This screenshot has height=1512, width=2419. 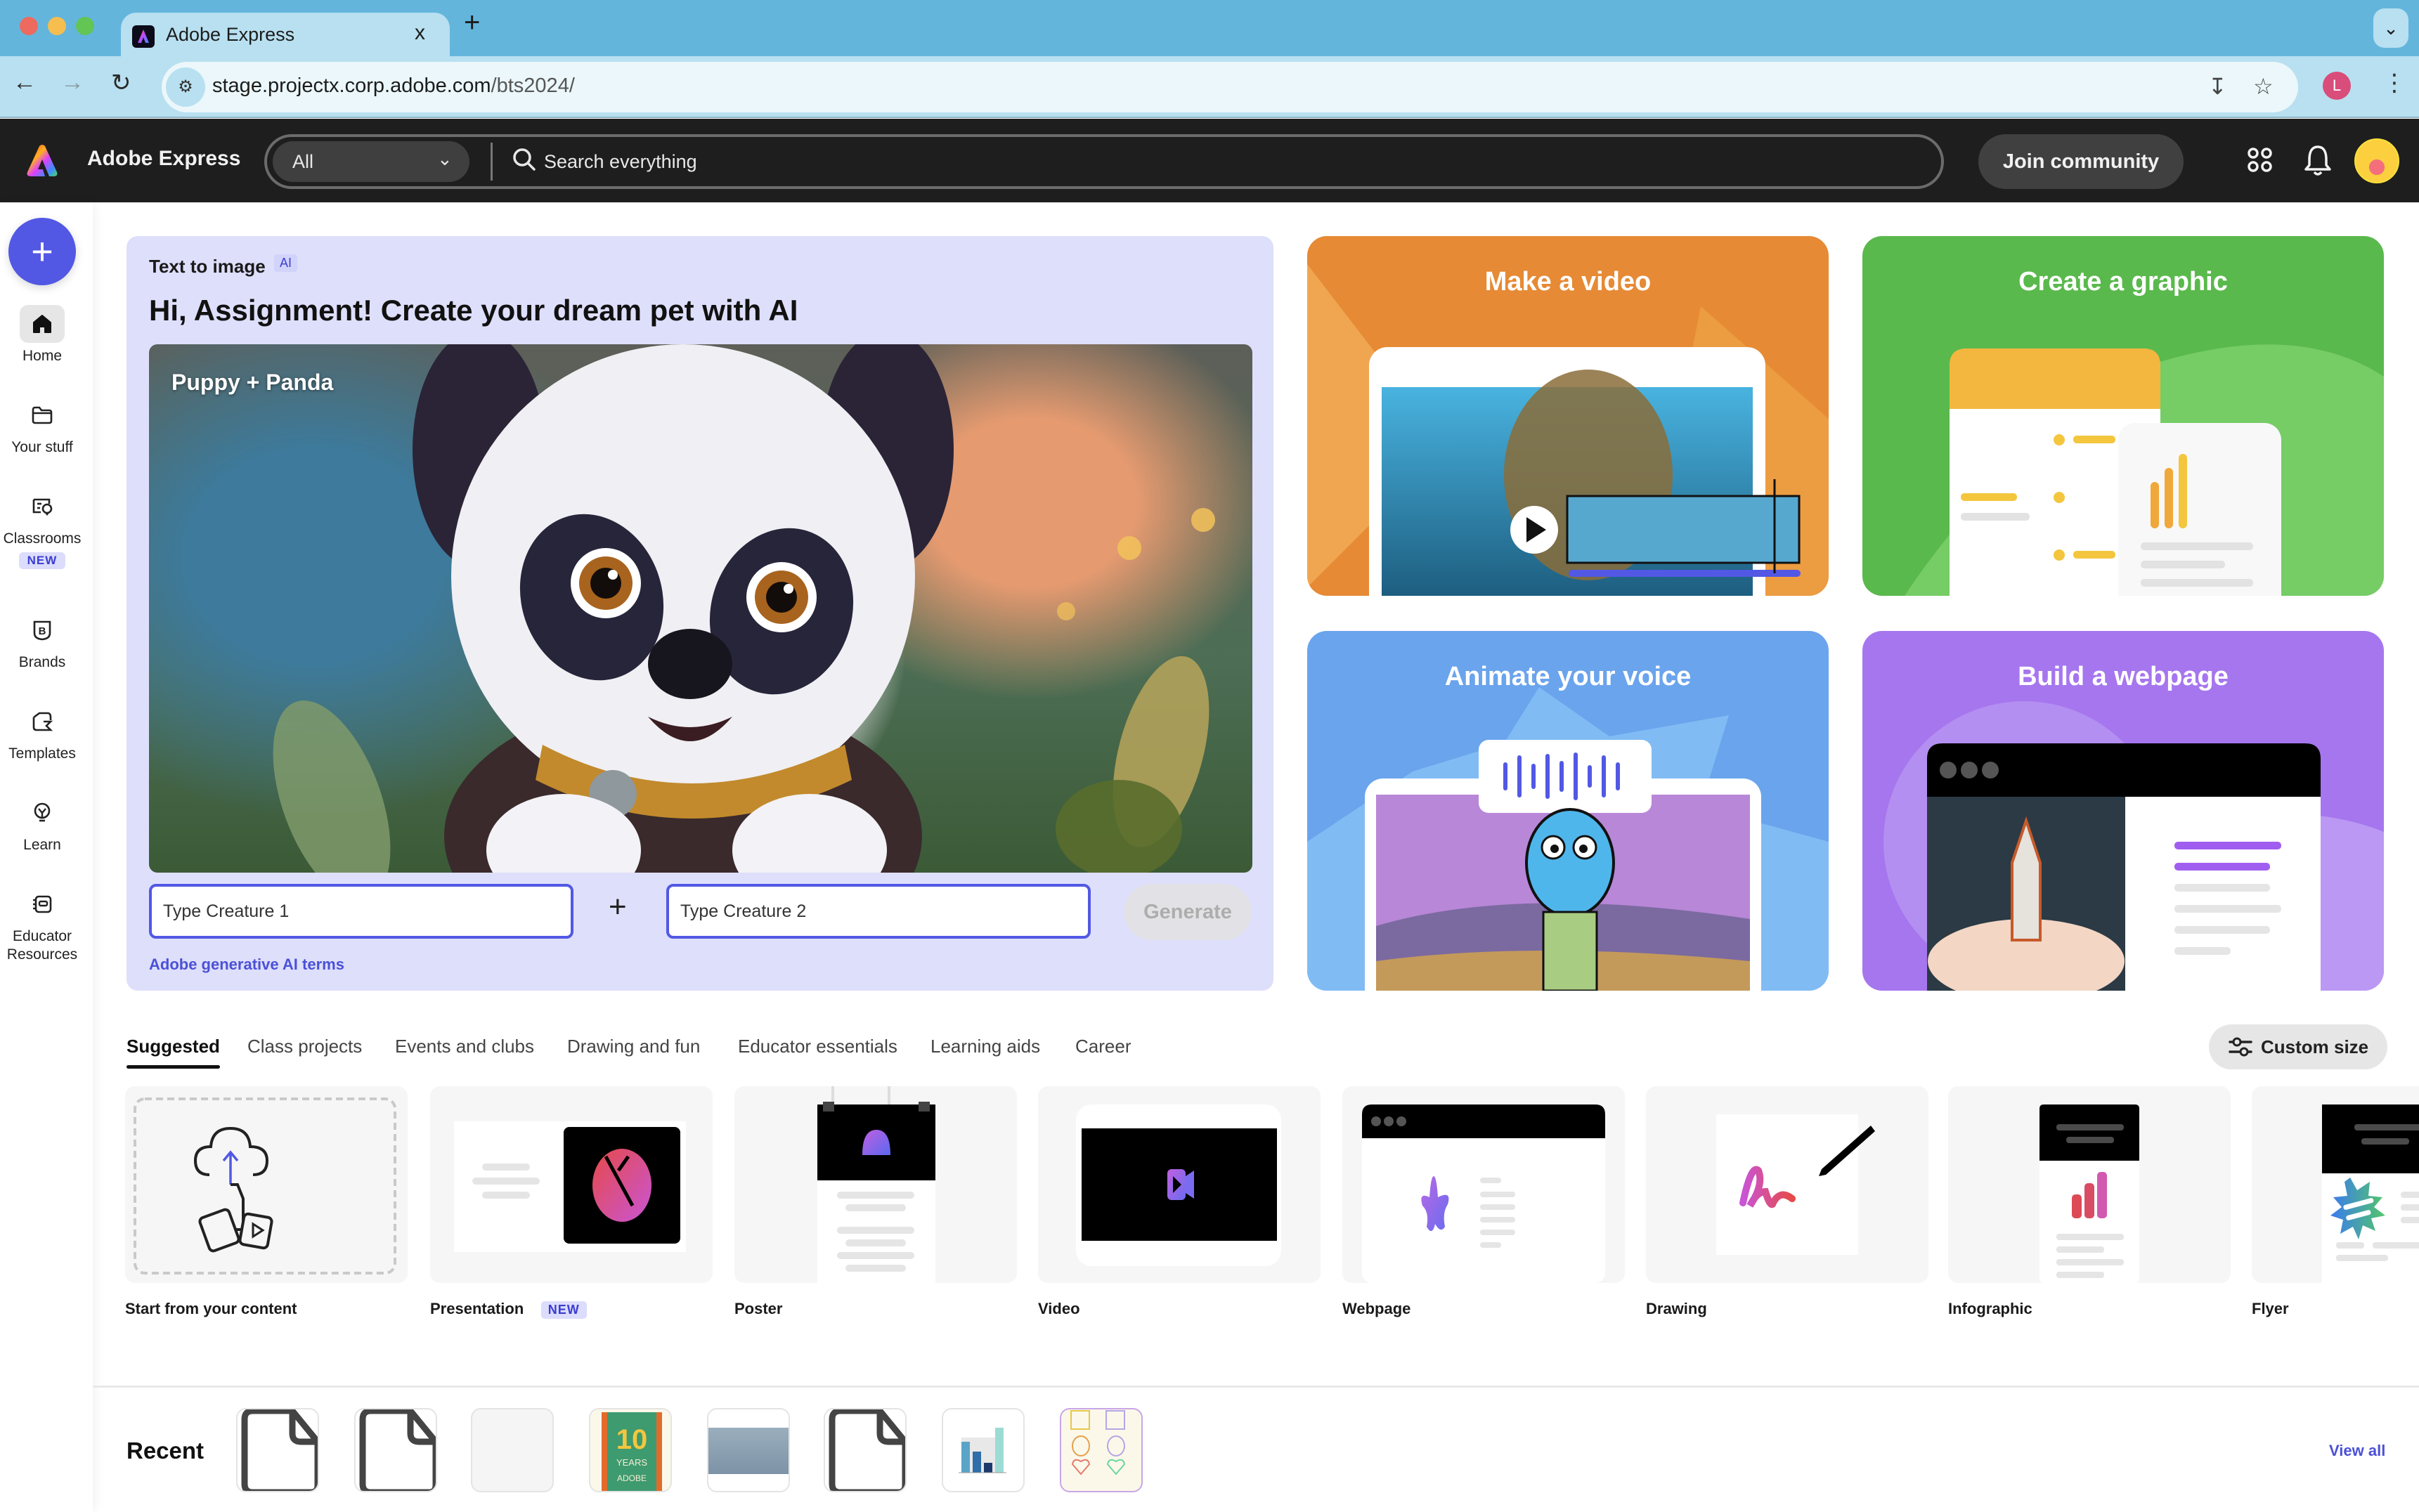 I want to click on svg-text: B, so click(x=42, y=631).